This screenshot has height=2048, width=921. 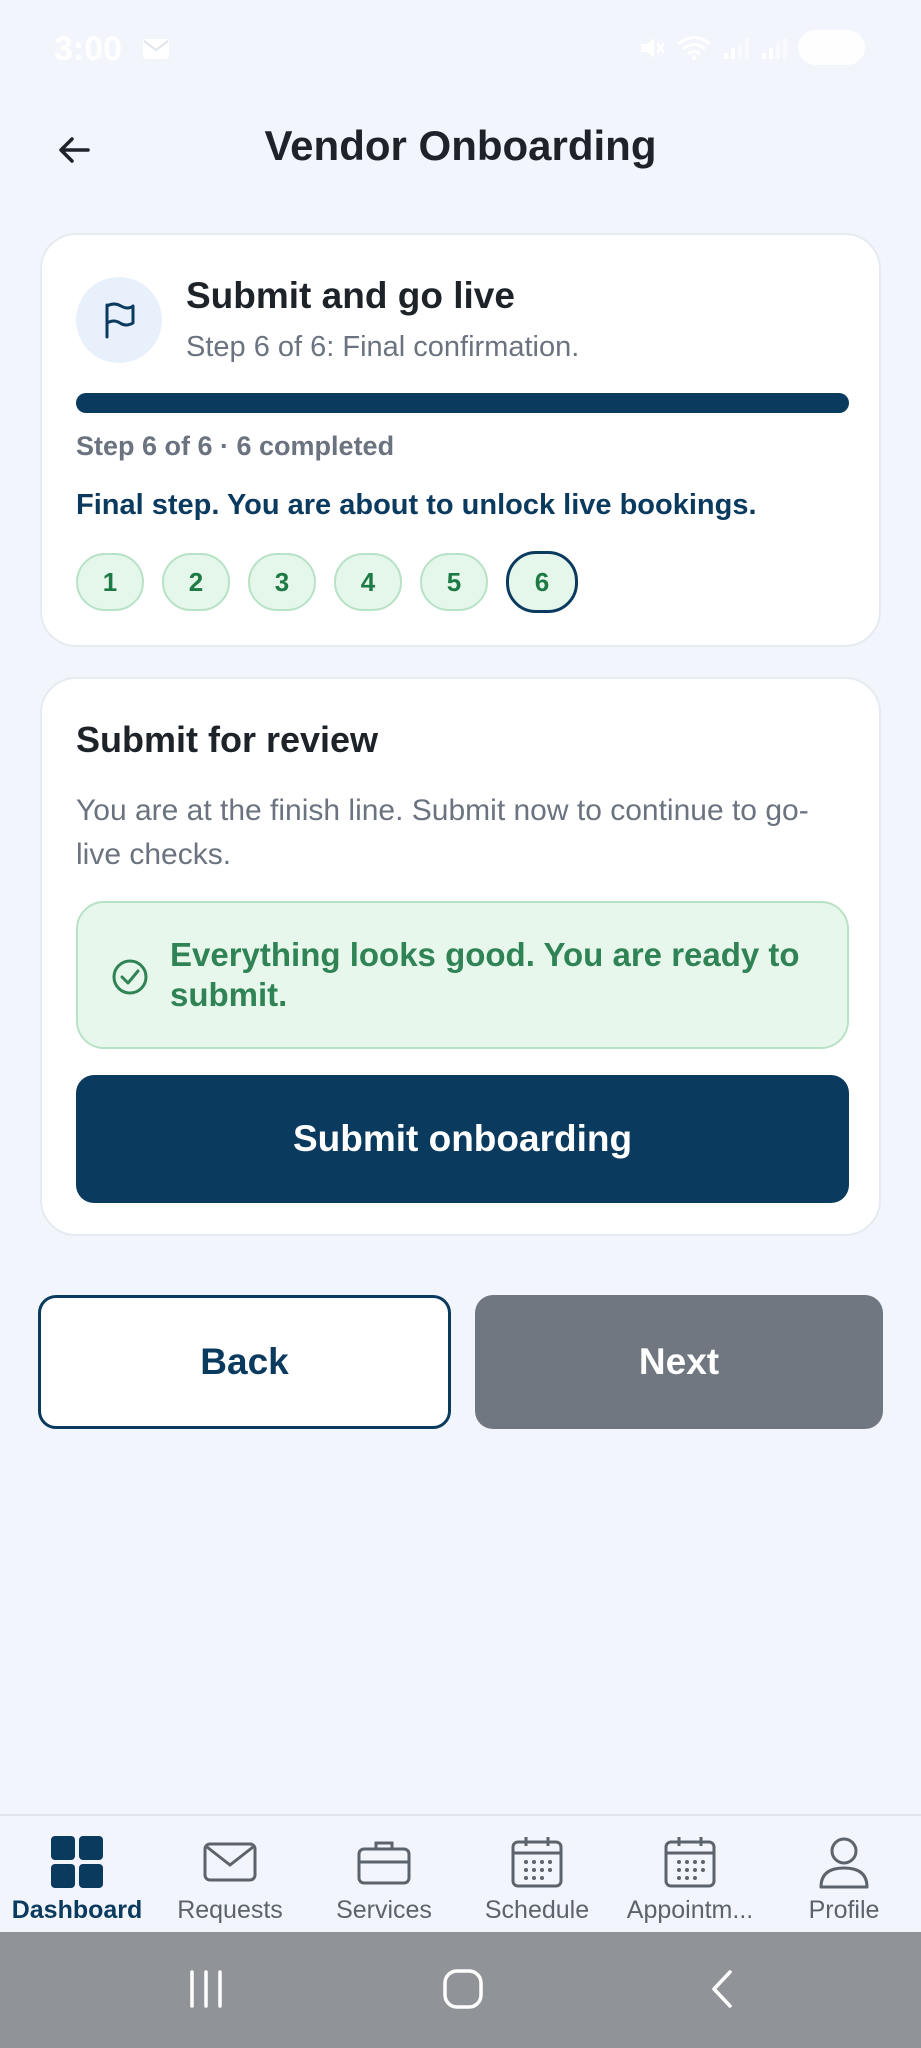 I want to click on tab-services: Services, so click(x=384, y=1884).